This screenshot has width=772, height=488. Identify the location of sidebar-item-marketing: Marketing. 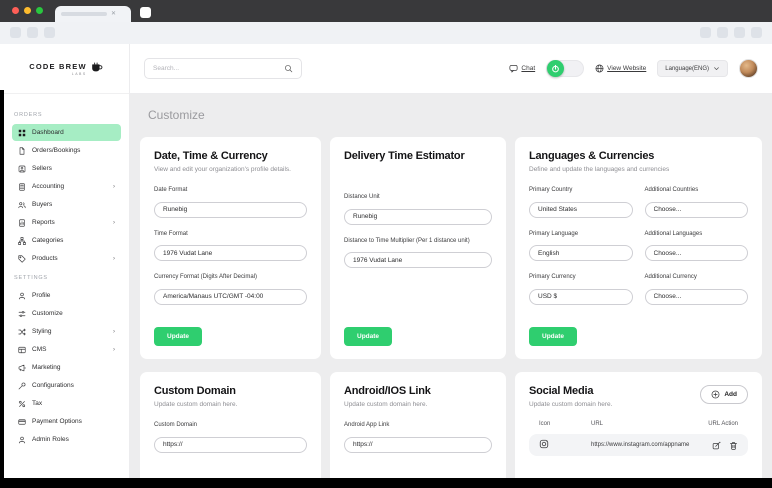
(66, 367).